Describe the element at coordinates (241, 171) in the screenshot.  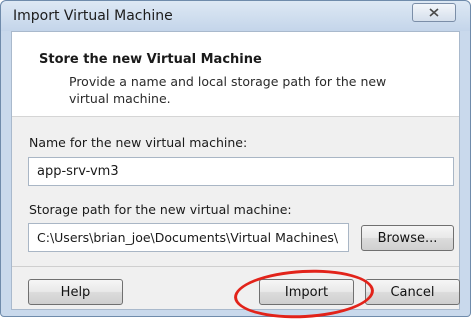
I see `vm-name-input: app-srv-vm3` at that location.